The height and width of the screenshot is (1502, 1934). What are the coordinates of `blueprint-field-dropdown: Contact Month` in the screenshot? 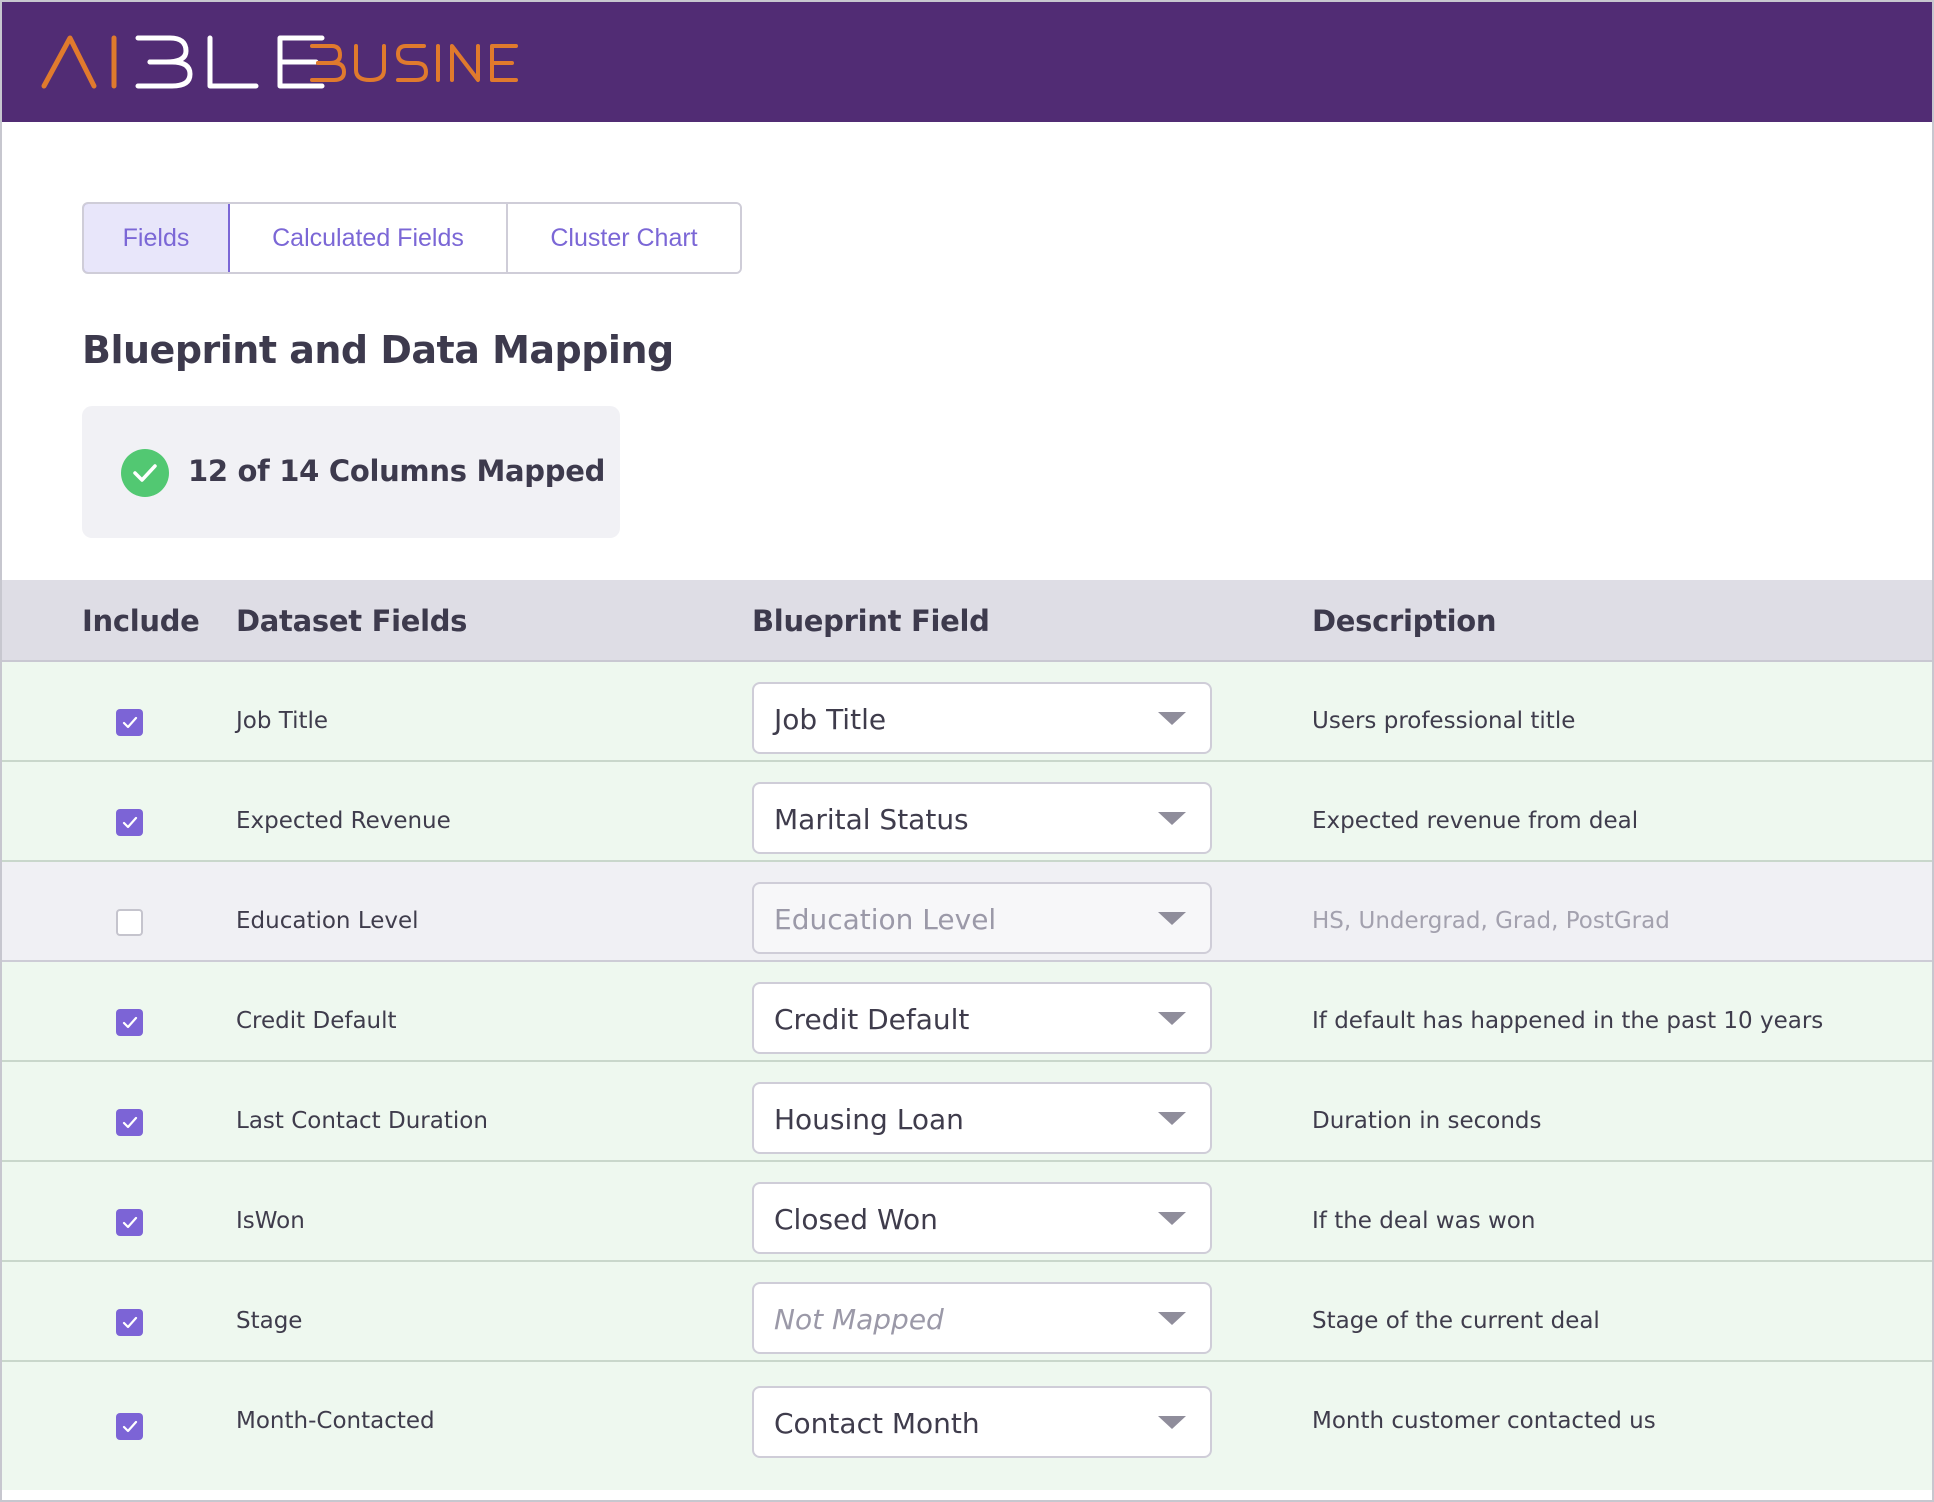 It's located at (982, 1422).